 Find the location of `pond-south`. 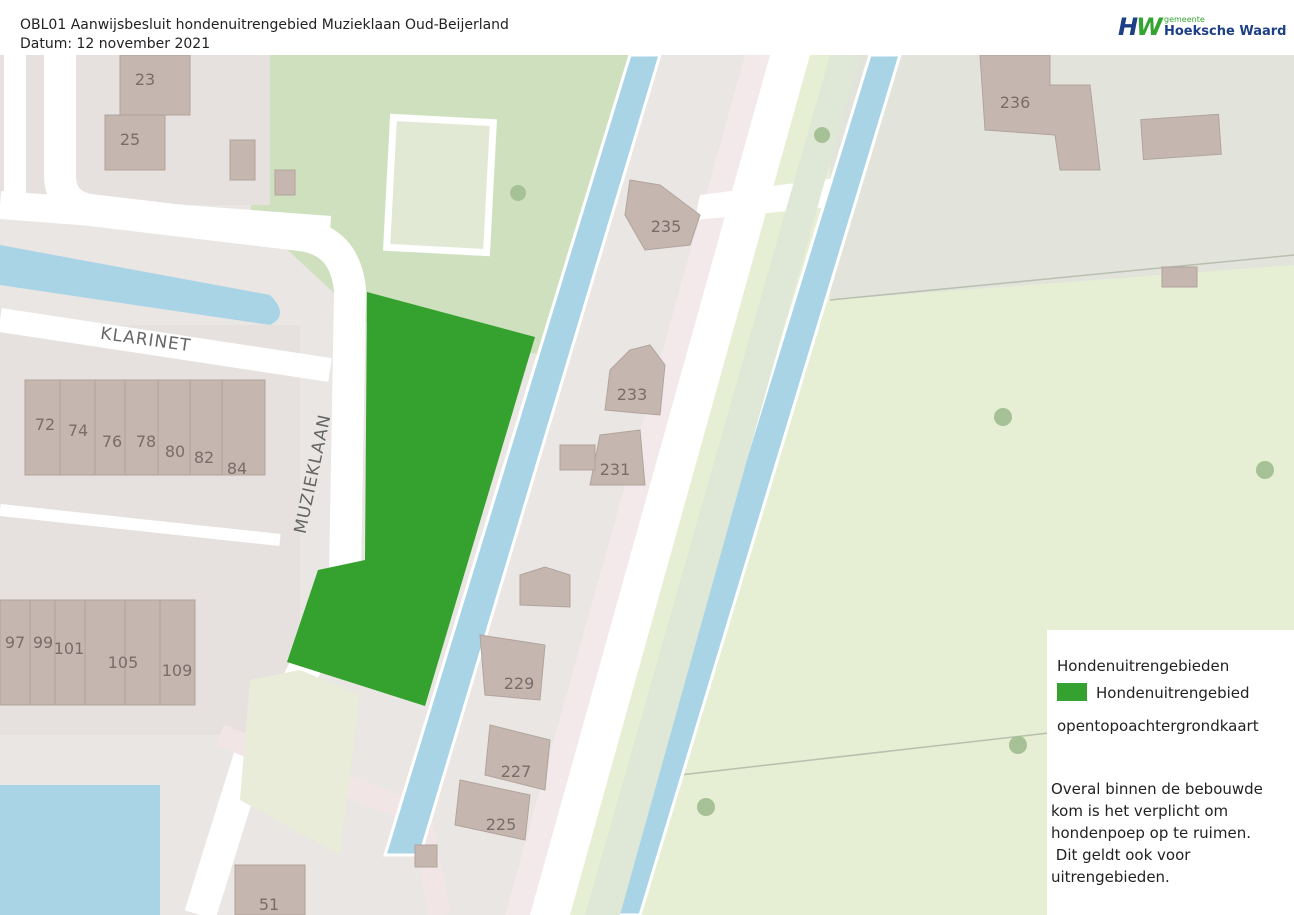

pond-south is located at coordinates (80, 850).